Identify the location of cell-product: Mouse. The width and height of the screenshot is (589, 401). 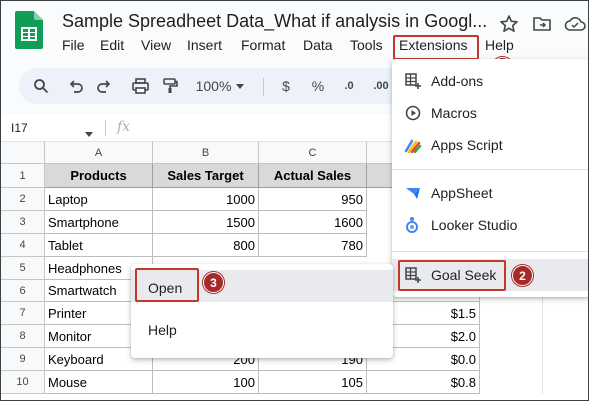
(99, 382).